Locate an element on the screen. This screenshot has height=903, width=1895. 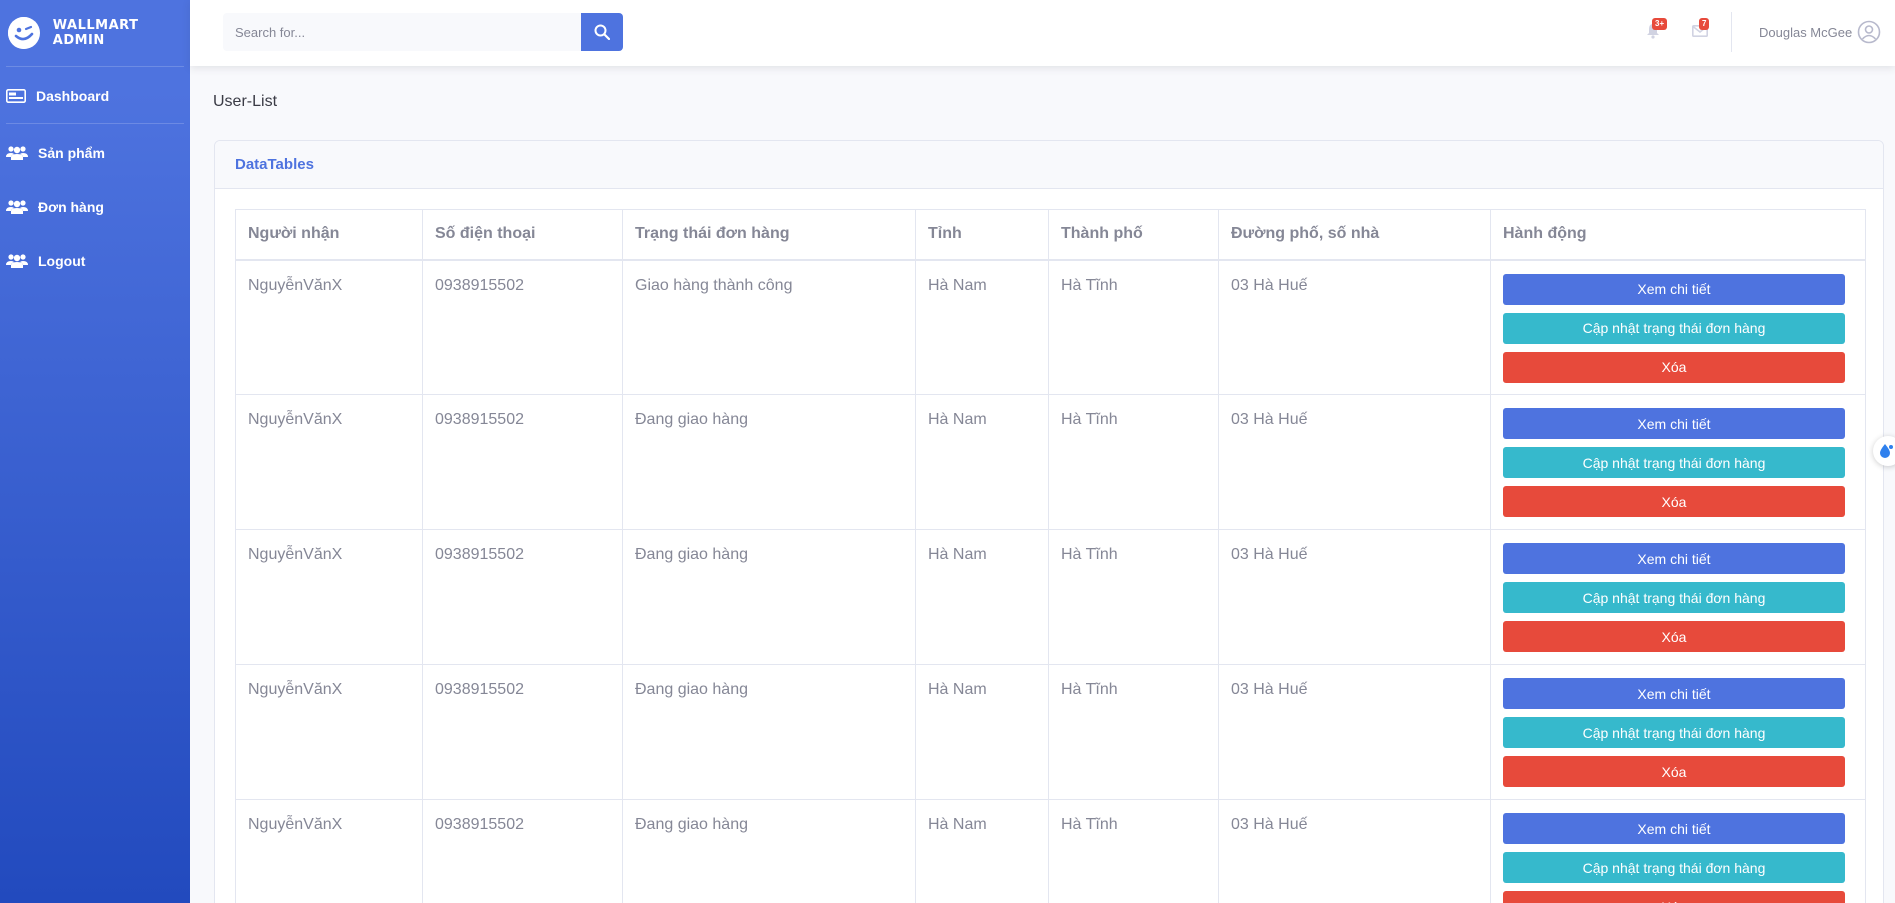
alerts-button: 3+ is located at coordinates (1655, 30).